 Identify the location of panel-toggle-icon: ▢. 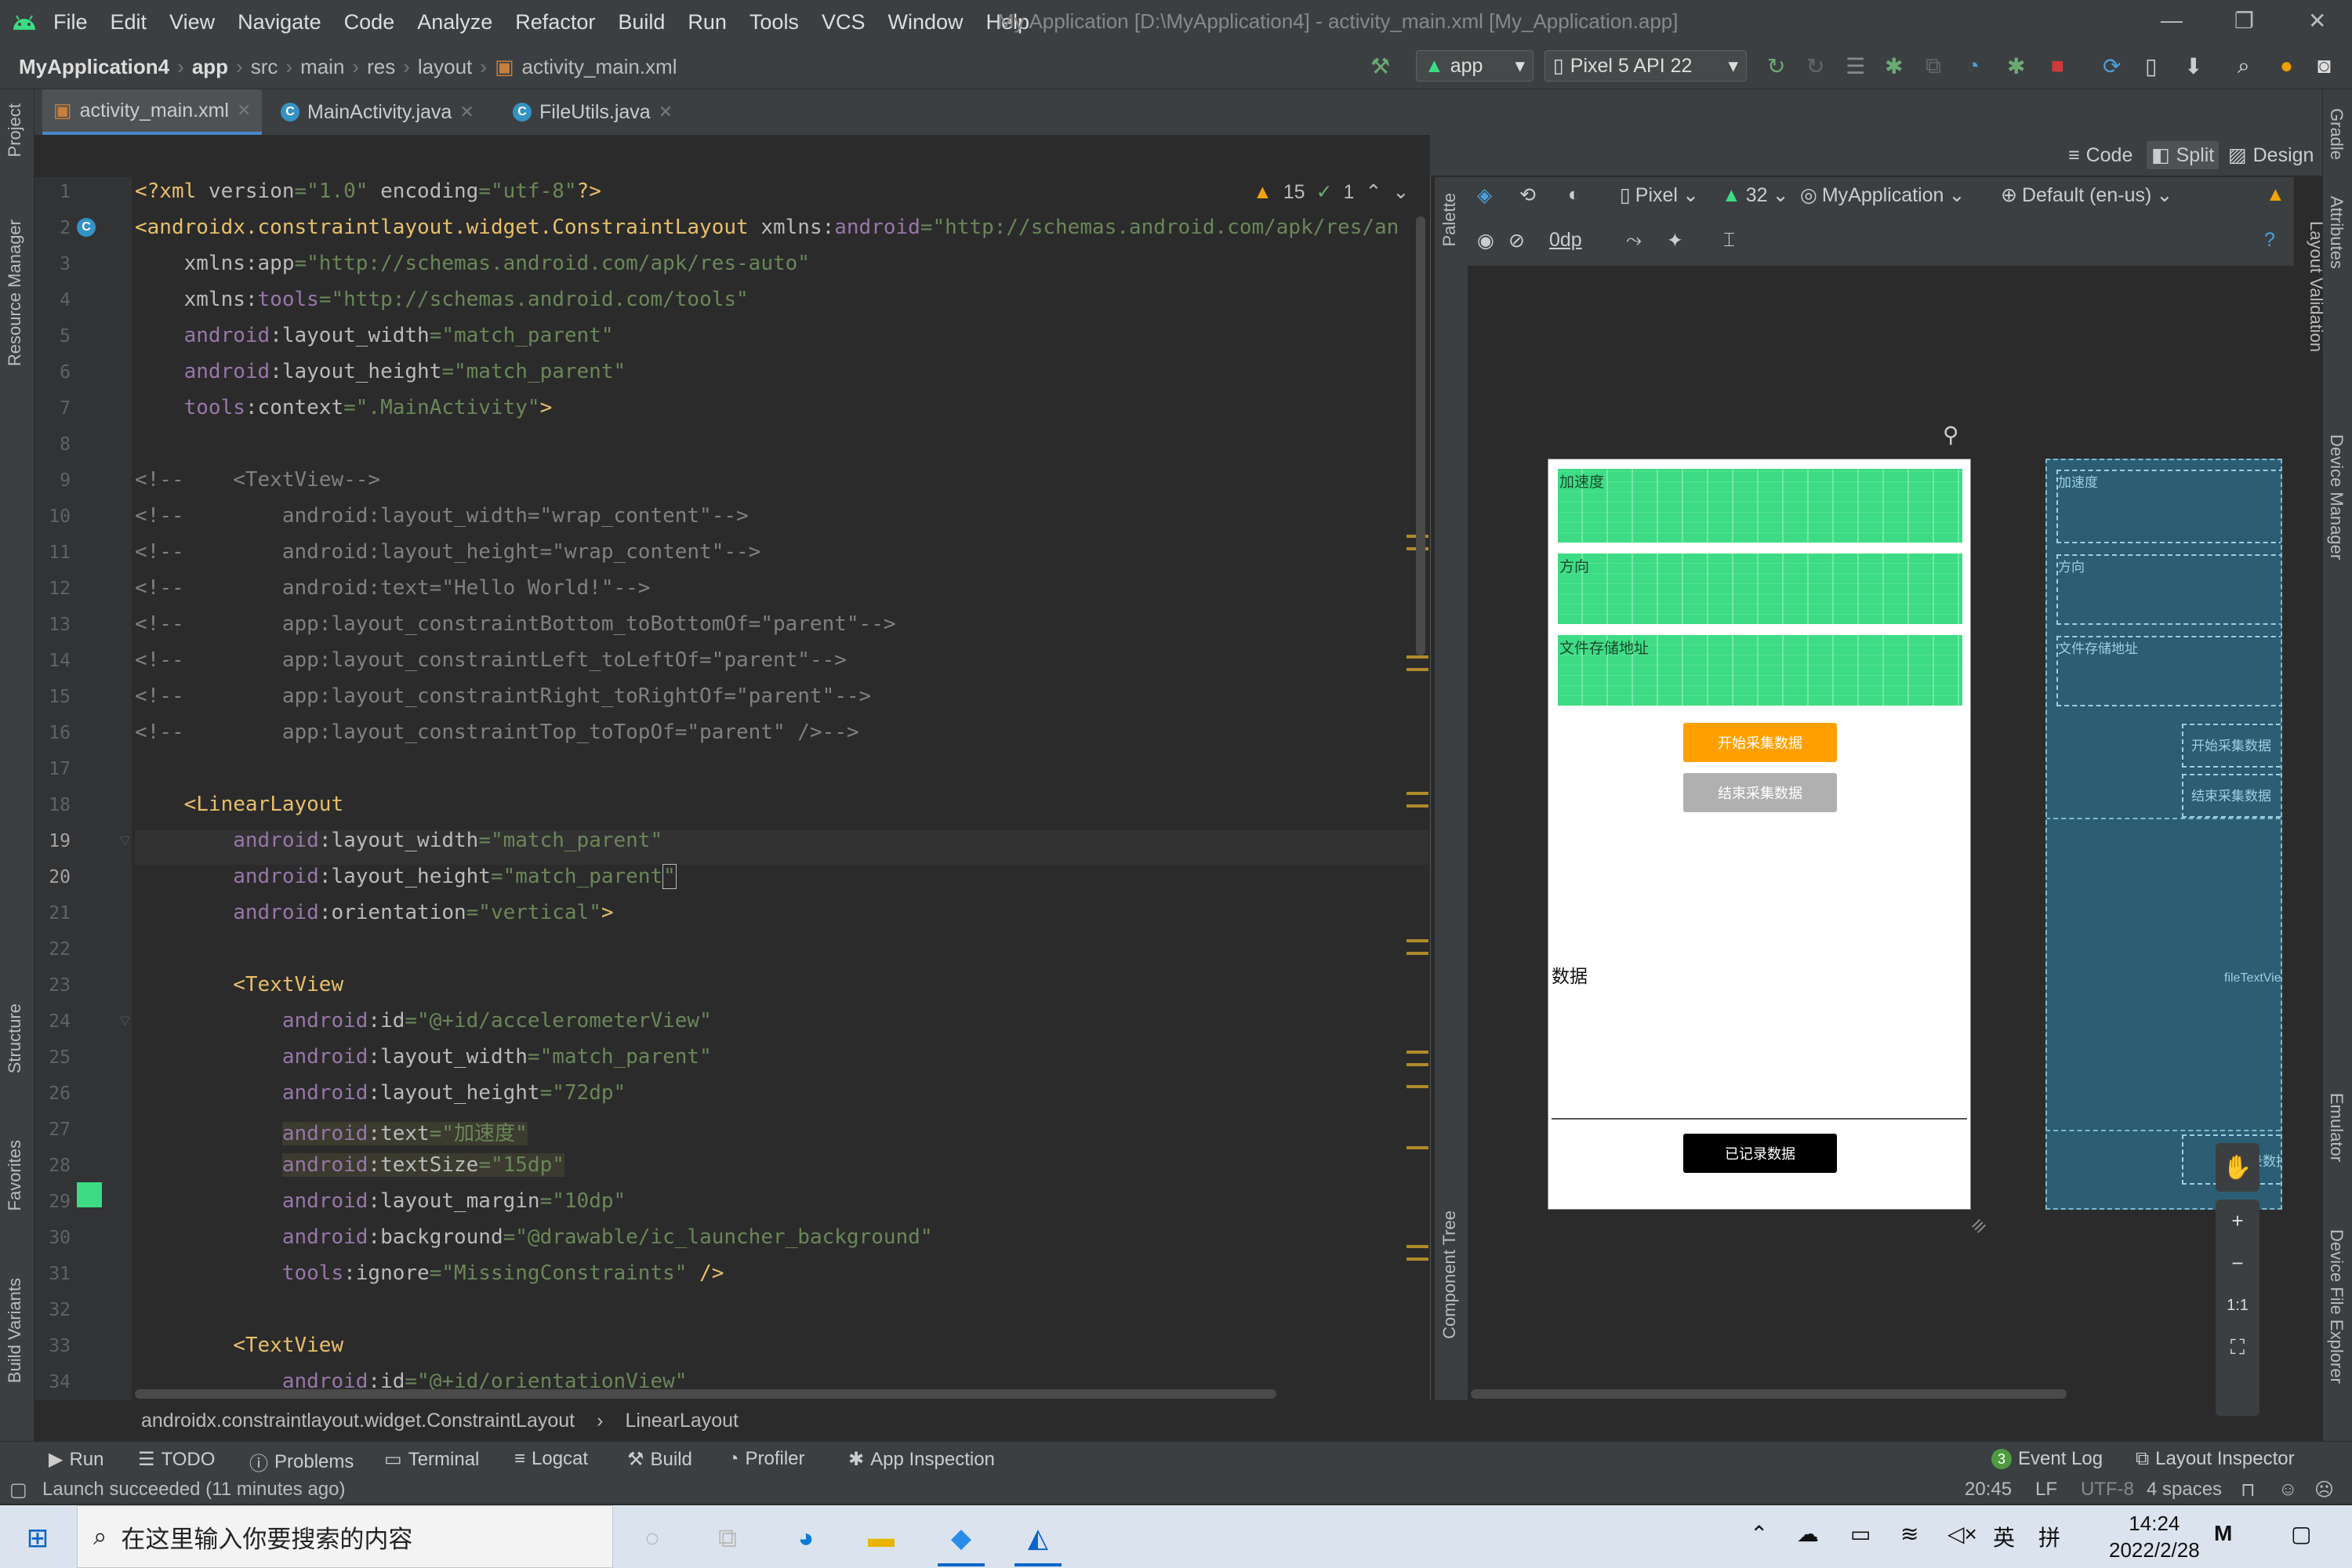
(18, 1490).